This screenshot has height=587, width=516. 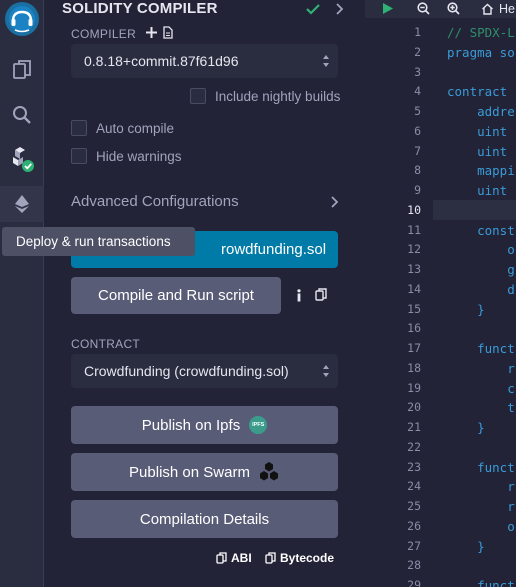 I want to click on line-number: 12, so click(x=414, y=249).